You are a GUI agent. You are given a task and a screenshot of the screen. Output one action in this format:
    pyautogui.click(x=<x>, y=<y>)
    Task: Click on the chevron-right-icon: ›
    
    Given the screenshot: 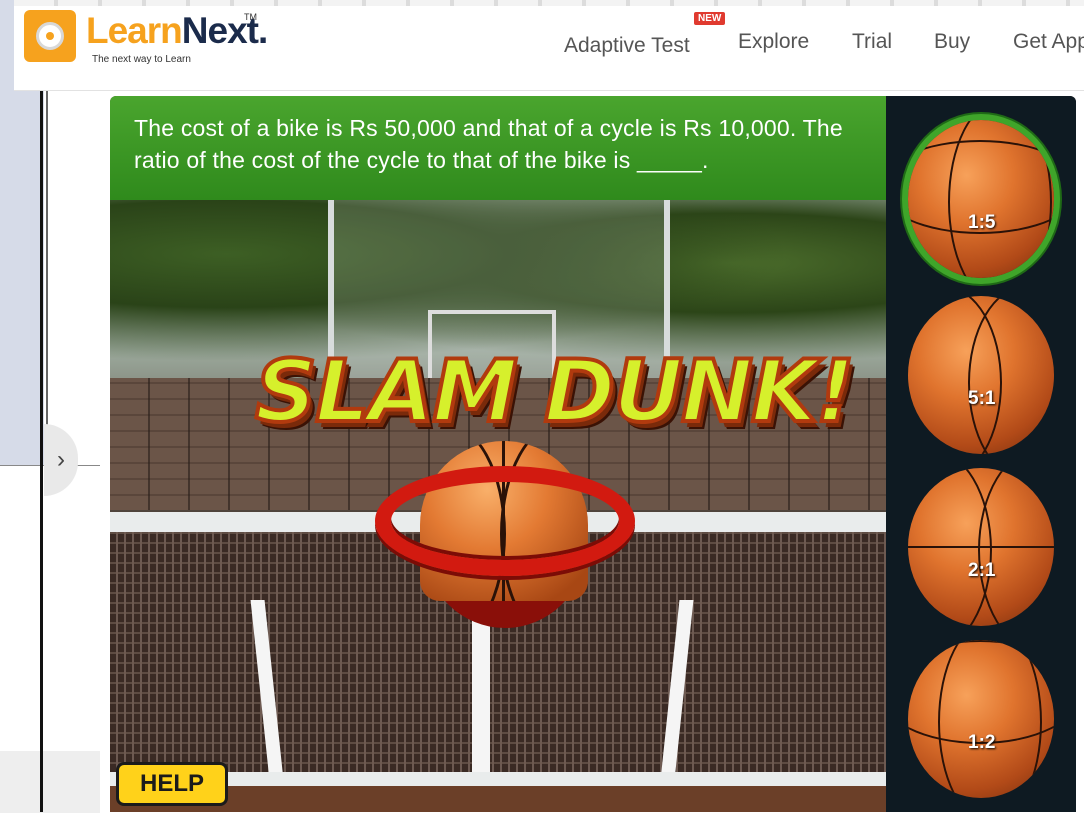 What is the action you would take?
    pyautogui.click(x=61, y=459)
    